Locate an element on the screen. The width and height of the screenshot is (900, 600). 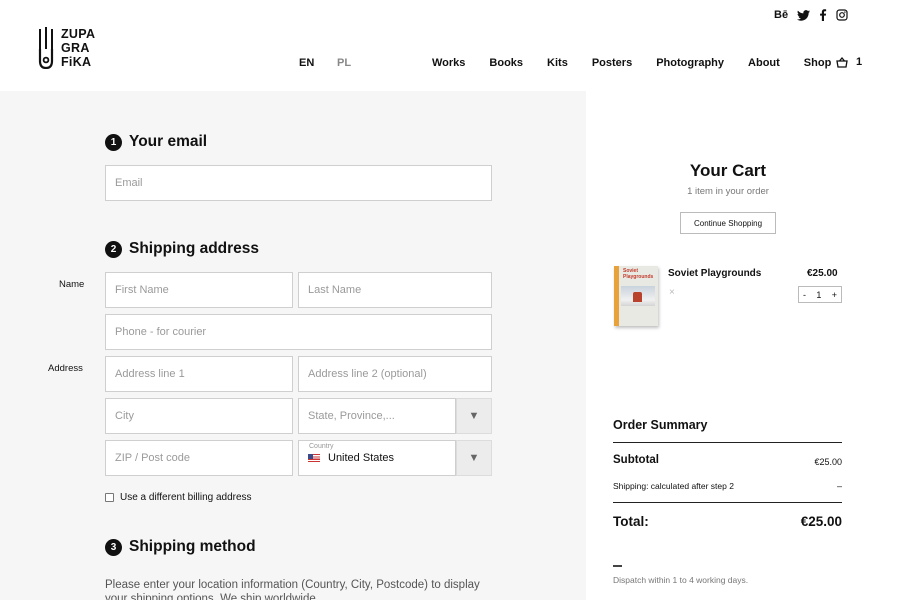
brand-line: ZUPA is located at coordinates (78, 34).